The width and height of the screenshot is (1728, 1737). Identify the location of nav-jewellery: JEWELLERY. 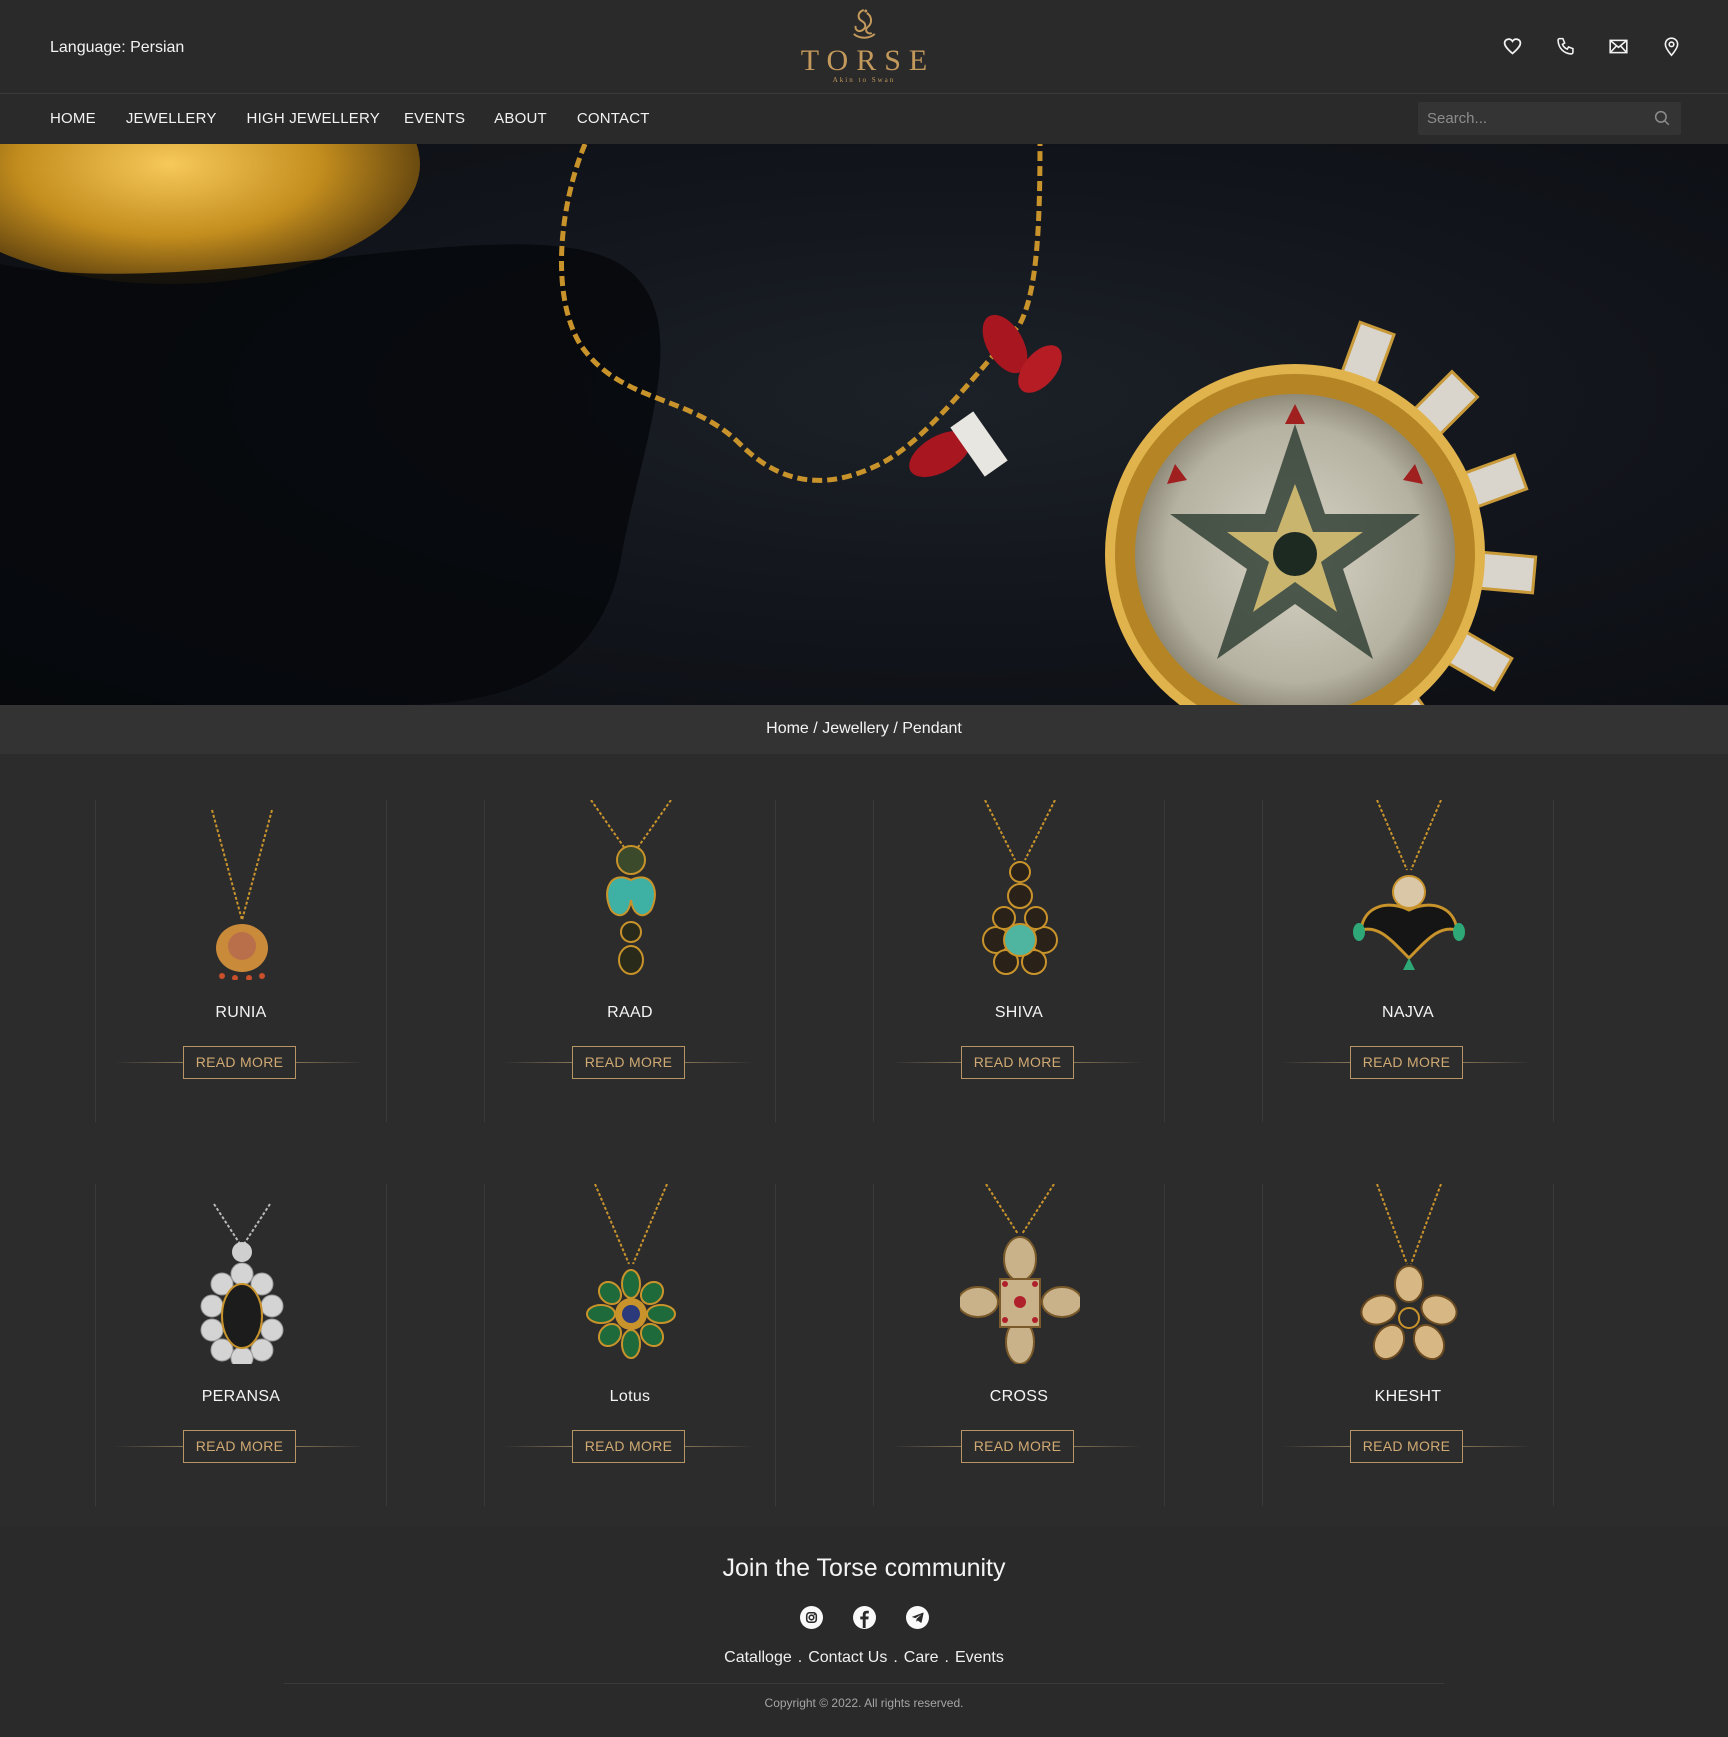
(171, 118).